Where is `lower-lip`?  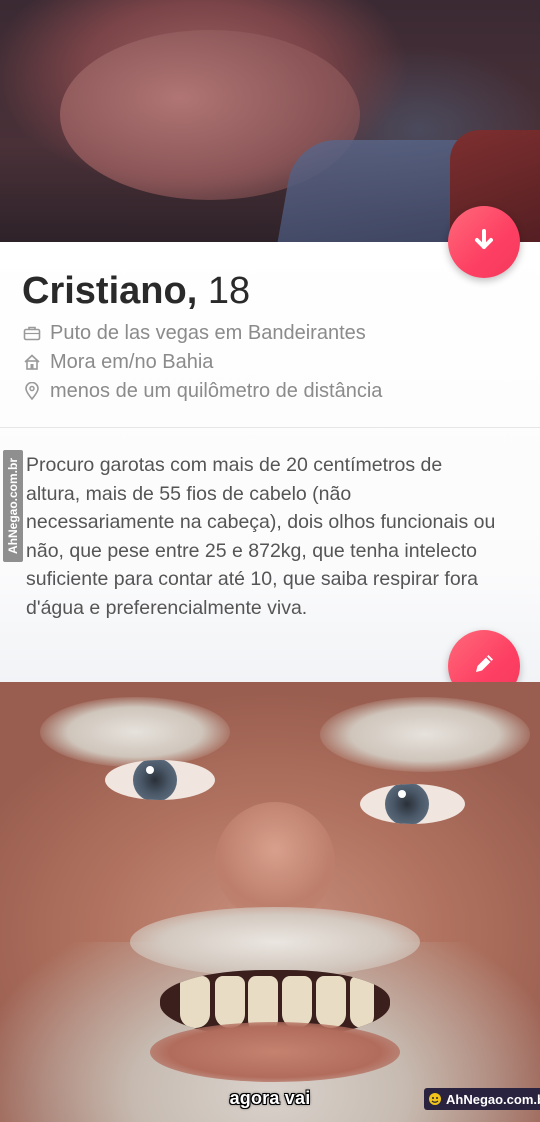 lower-lip is located at coordinates (275, 1052).